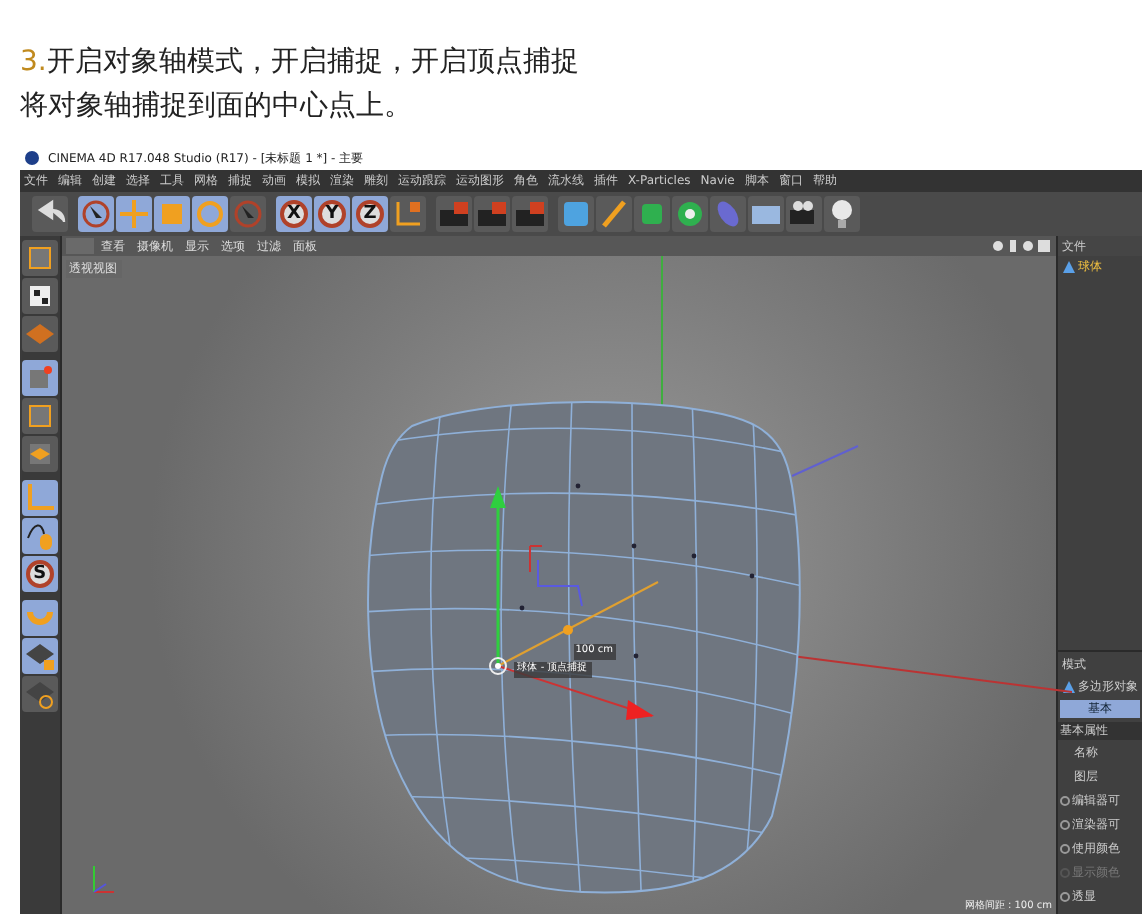 The width and height of the screenshot is (1142, 914). What do you see at coordinates (842, 214) in the screenshot?
I see `bulb-icon` at bounding box center [842, 214].